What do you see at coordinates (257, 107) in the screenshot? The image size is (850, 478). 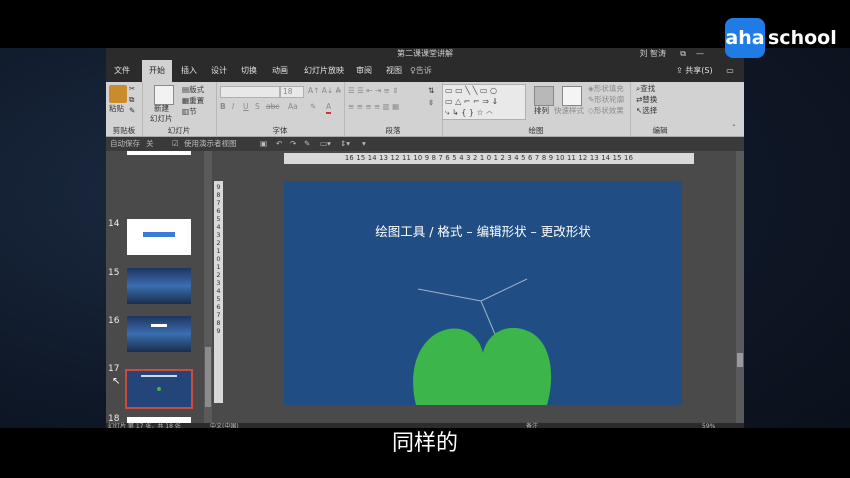 I see `shadow-button: S` at bounding box center [257, 107].